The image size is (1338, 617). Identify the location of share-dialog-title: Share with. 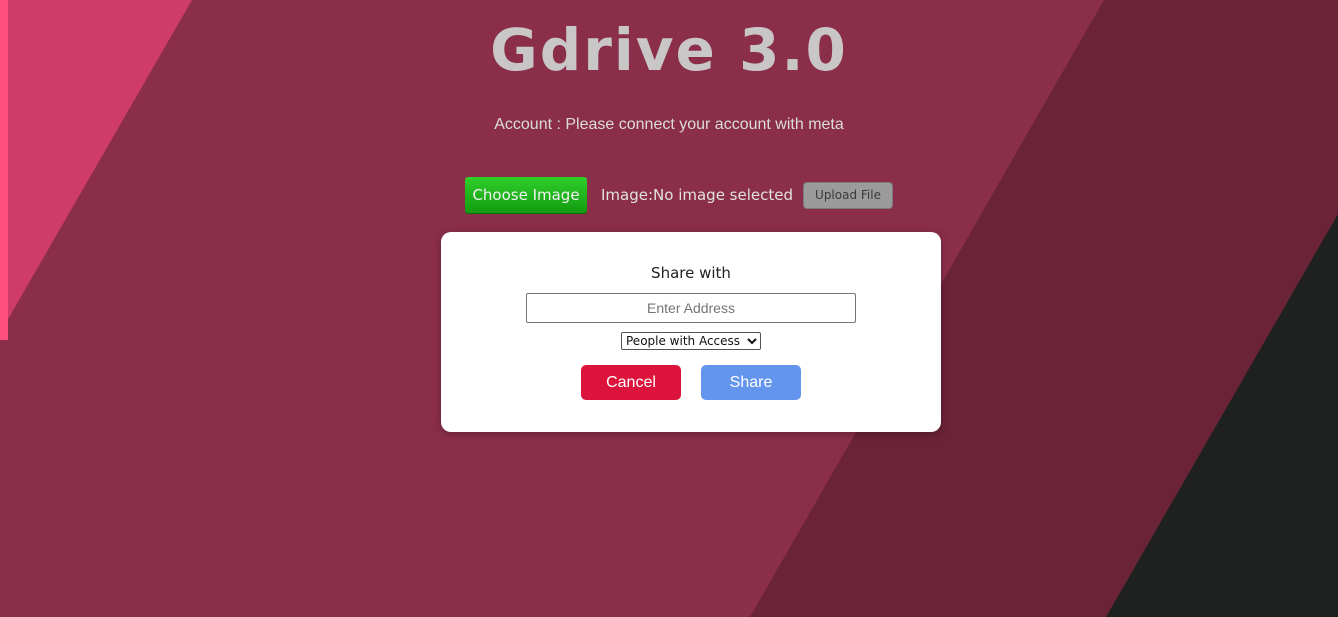
(691, 273).